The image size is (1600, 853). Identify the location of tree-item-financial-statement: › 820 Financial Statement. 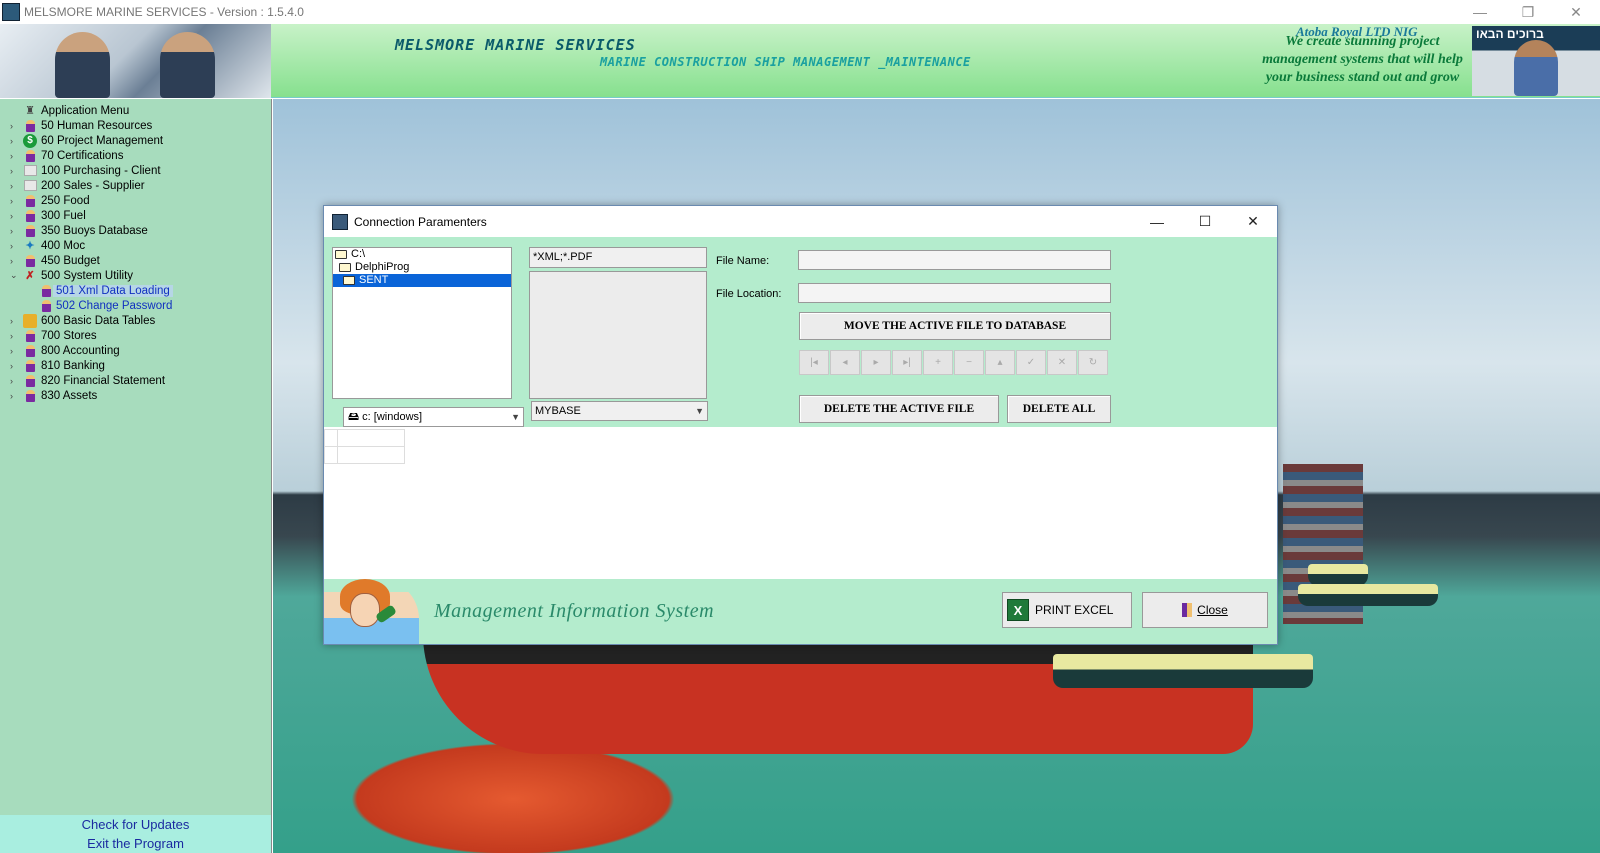
(135, 380).